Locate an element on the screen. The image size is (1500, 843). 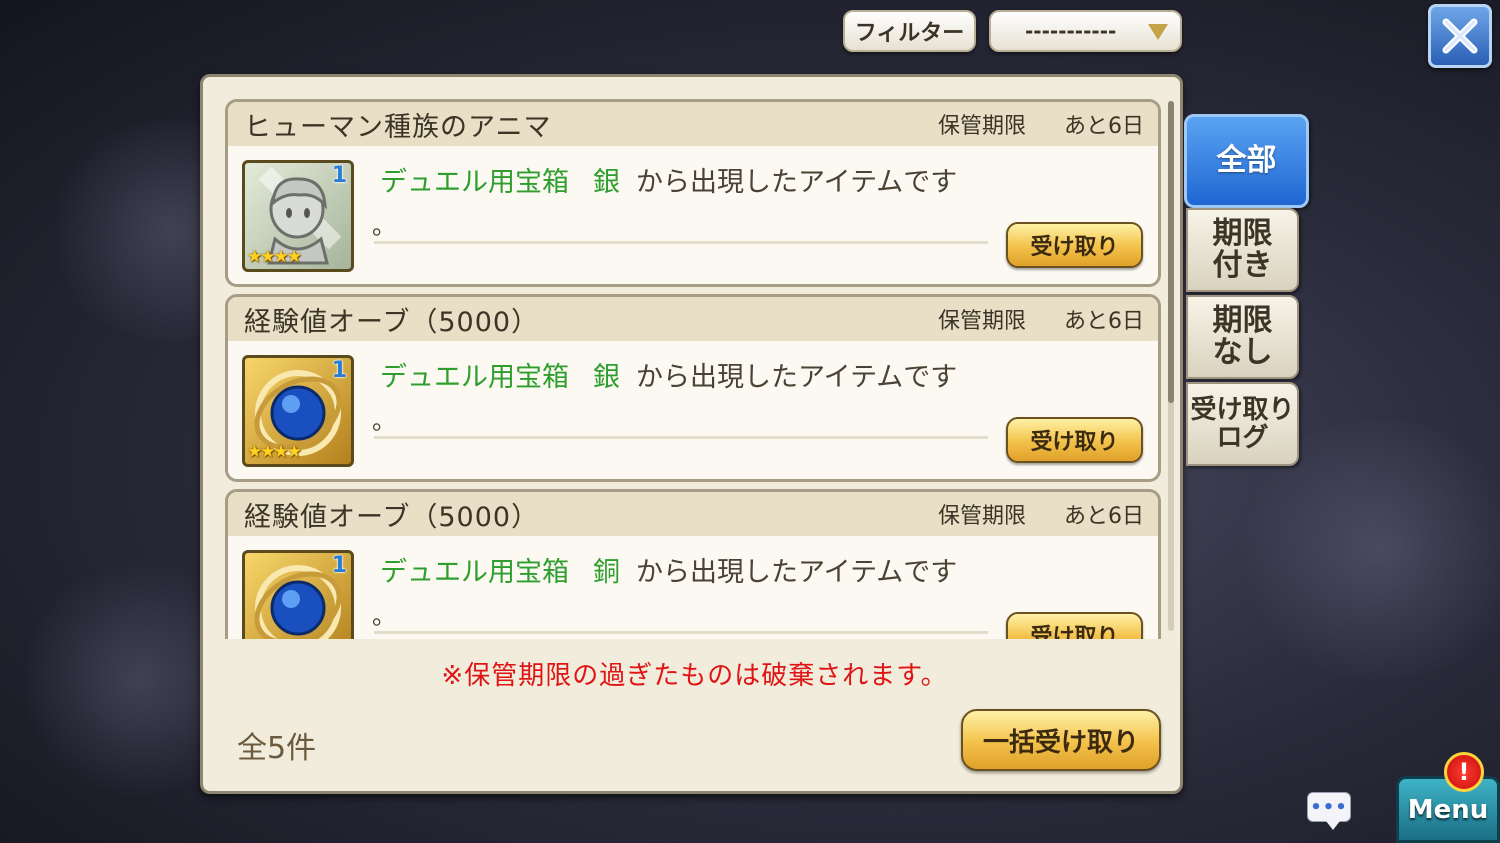
tab-receive-log: 受け取り ログ is located at coordinates (1242, 424).